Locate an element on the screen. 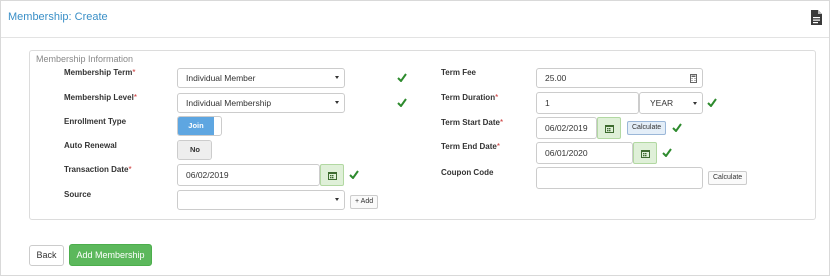 The height and width of the screenshot is (276, 830). membership-level-label: Membership Level* is located at coordinates (100, 97).